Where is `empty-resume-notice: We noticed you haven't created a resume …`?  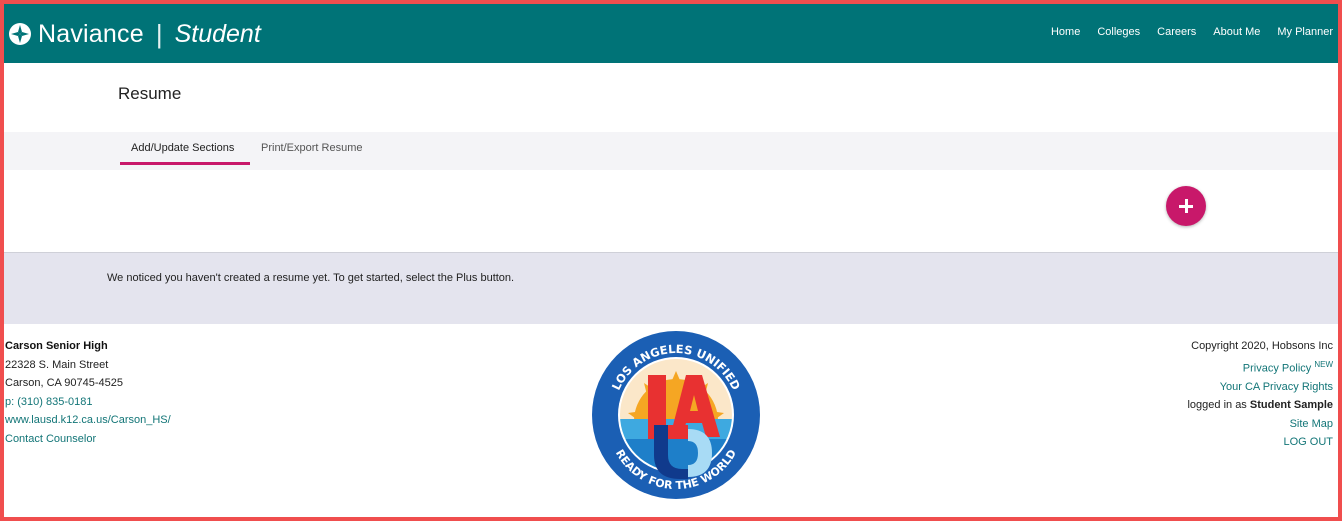 empty-resume-notice: We noticed you haven't created a resume … is located at coordinates (671, 288).